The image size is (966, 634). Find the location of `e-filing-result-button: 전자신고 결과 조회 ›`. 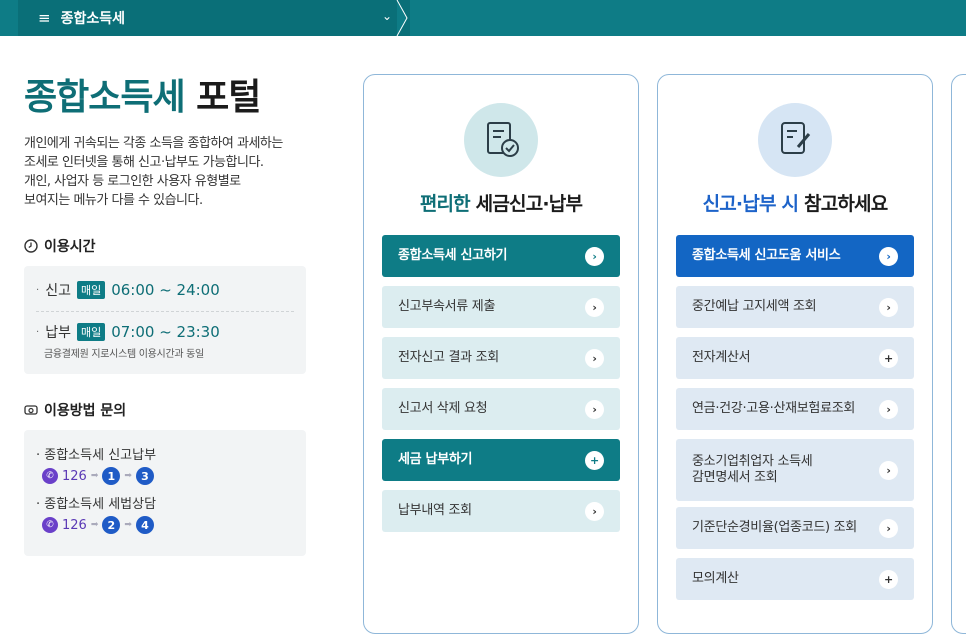

e-filing-result-button: 전자신고 결과 조회 › is located at coordinates (501, 358).